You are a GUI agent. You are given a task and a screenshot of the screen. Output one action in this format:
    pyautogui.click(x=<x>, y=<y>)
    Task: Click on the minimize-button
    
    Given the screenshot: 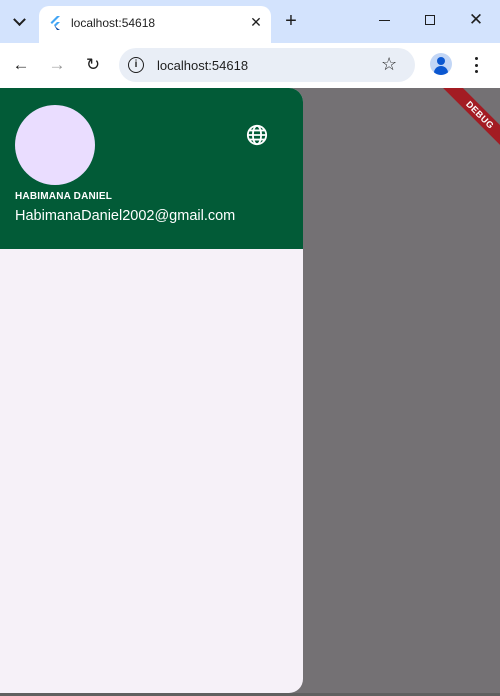 What is the action you would take?
    pyautogui.click(x=384, y=20)
    